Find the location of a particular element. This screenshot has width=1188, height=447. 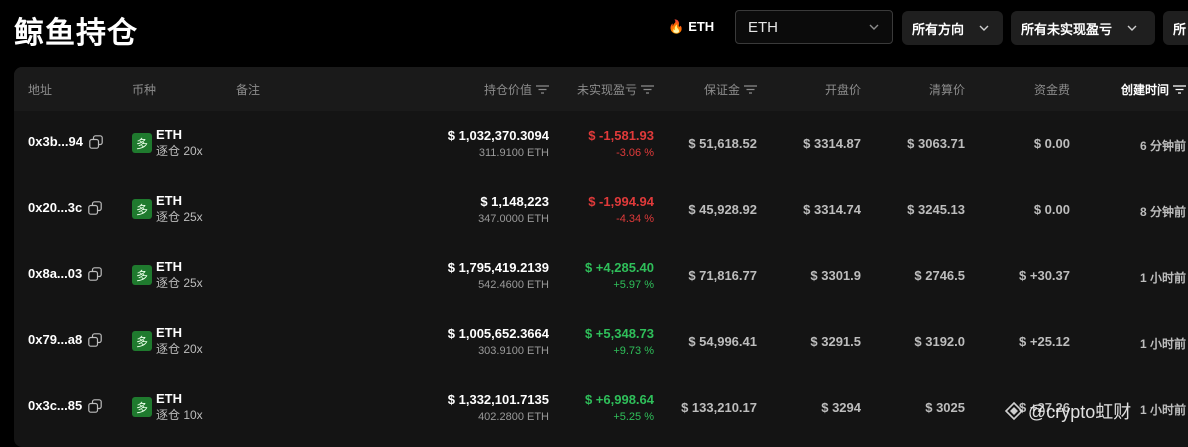

watermark-text: @crypto虹财 is located at coordinates (1080, 412).